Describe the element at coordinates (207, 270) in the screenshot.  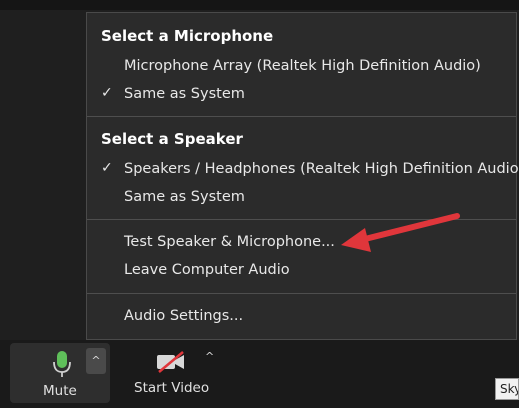
I see `menu-item-label: Leave Computer Audio` at that location.